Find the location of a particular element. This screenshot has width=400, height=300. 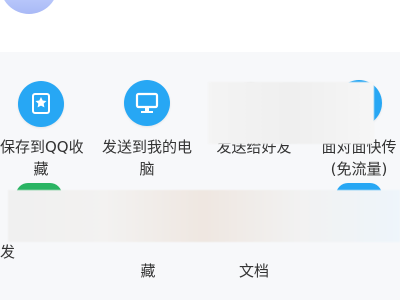

monitor-glyph is located at coordinates (147, 102).